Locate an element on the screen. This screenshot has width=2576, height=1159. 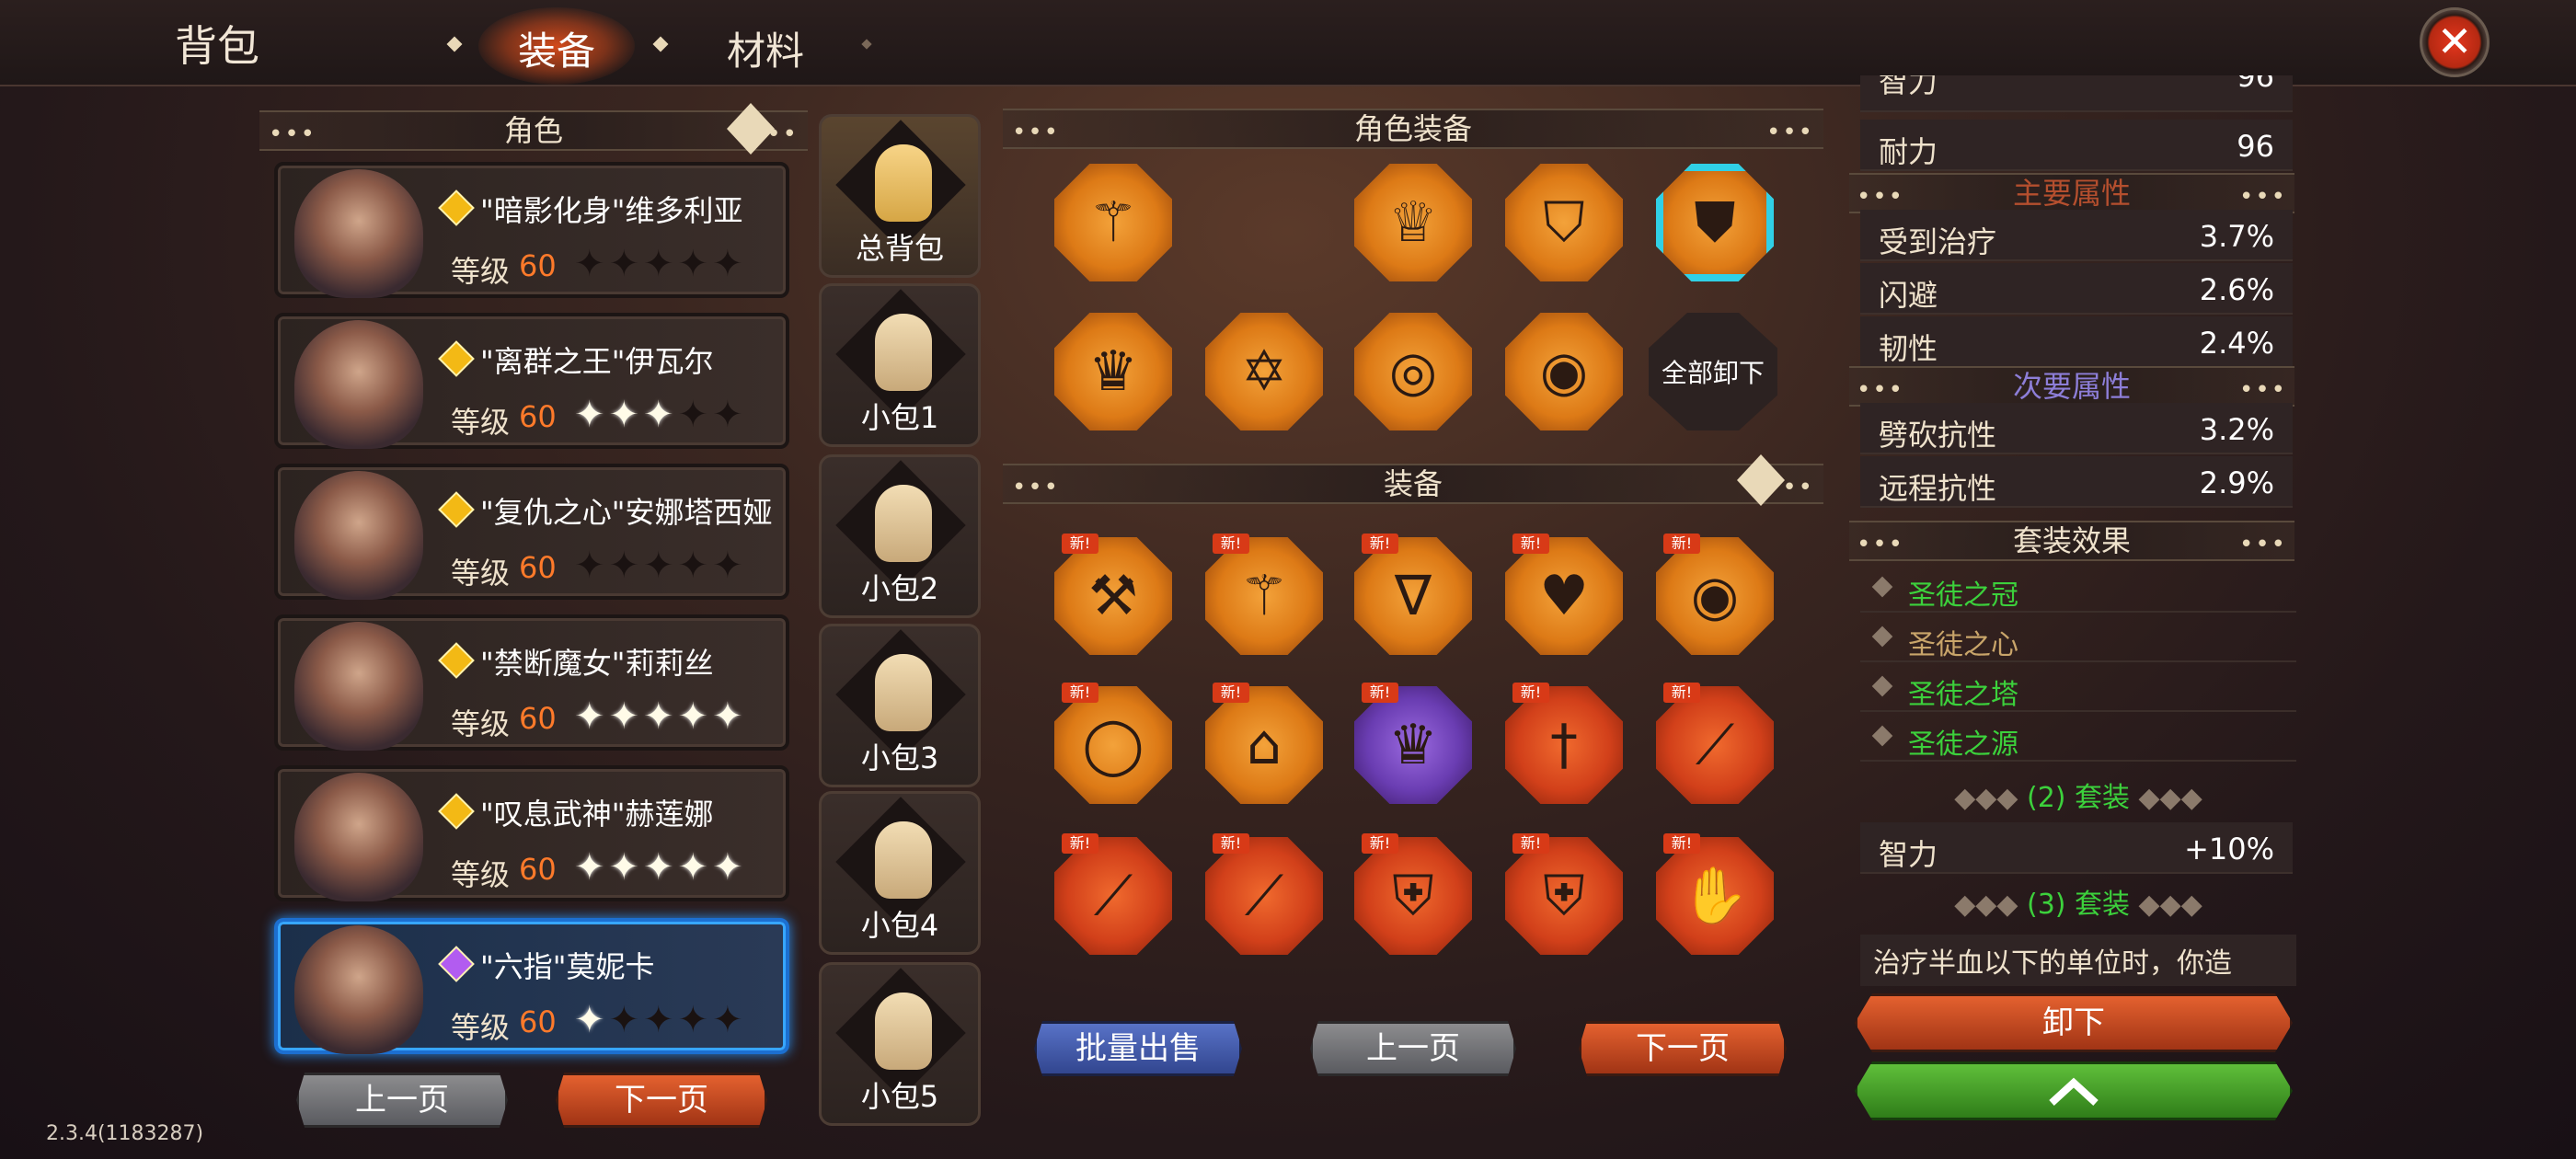
bracelet-icon: ◯ is located at coordinates (1113, 745).